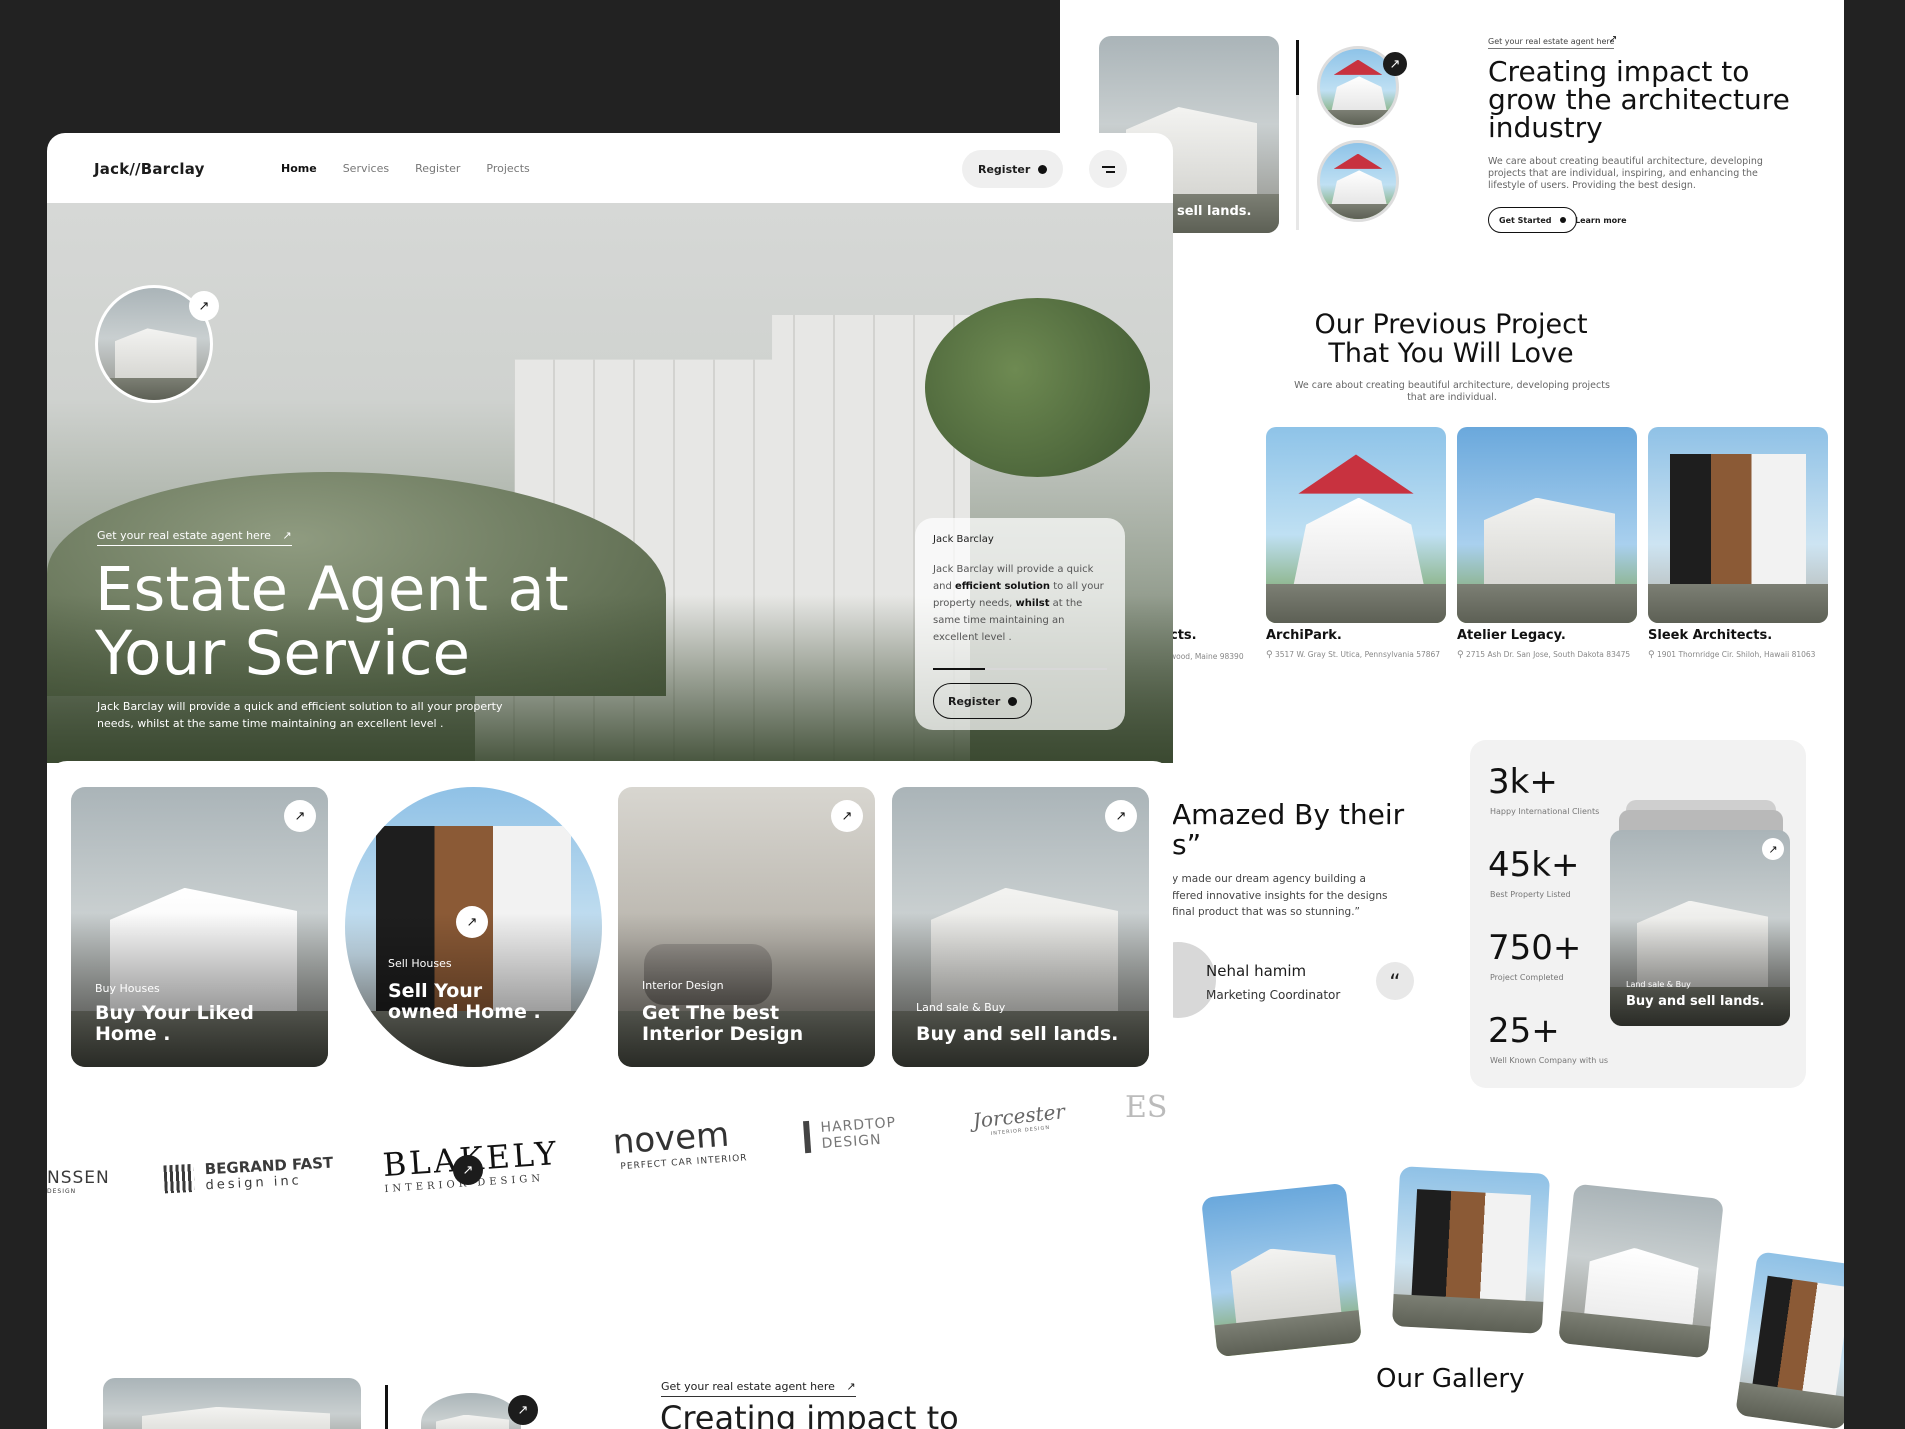 Image resolution: width=1905 pixels, height=1429 pixels. I want to click on testimonial-title: Amazed By their s”, so click(1288, 829).